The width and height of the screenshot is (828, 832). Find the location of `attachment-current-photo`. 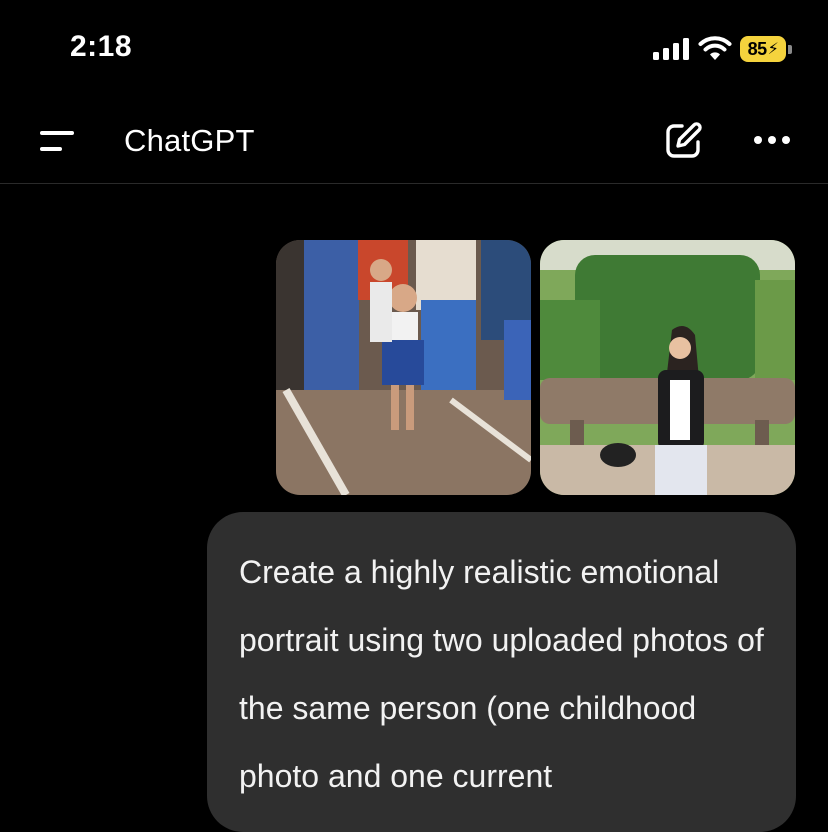

attachment-current-photo is located at coordinates (667, 367).